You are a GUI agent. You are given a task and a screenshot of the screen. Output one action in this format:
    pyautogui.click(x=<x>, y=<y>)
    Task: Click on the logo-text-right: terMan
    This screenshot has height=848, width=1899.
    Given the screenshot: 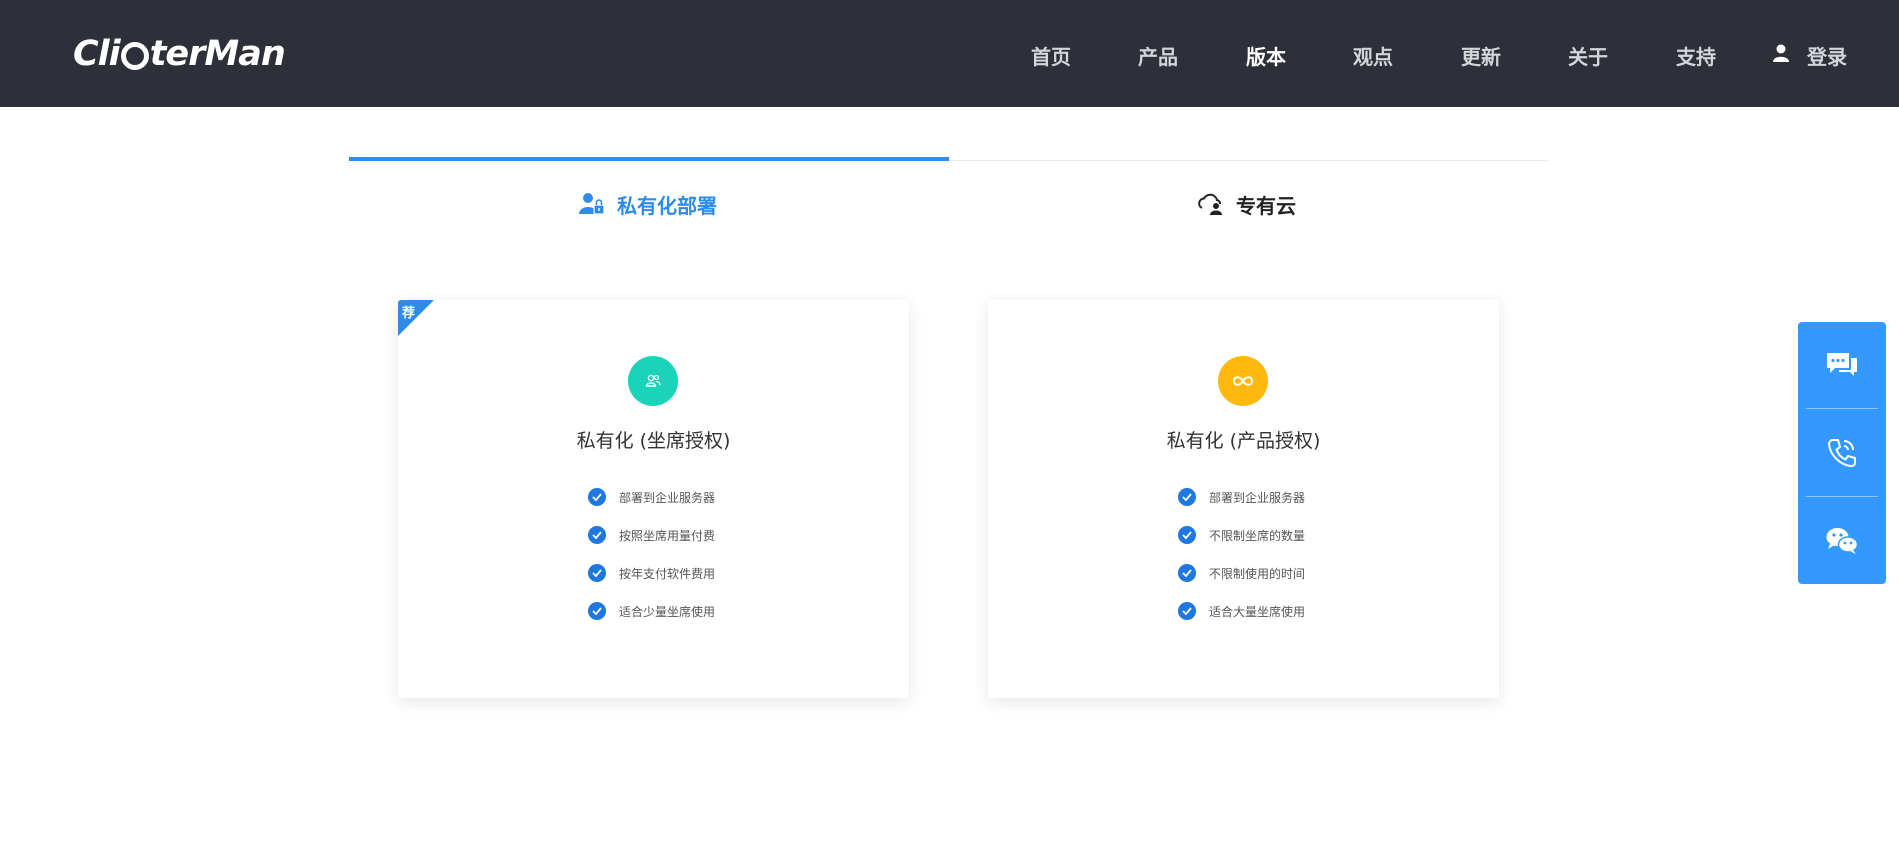 What is the action you would take?
    pyautogui.click(x=217, y=54)
    